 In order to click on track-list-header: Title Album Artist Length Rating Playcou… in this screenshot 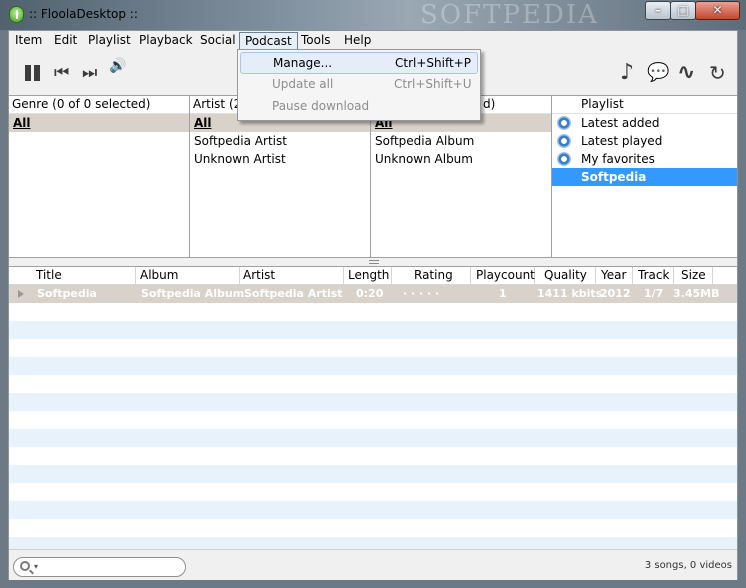, I will do `click(373, 276)`.